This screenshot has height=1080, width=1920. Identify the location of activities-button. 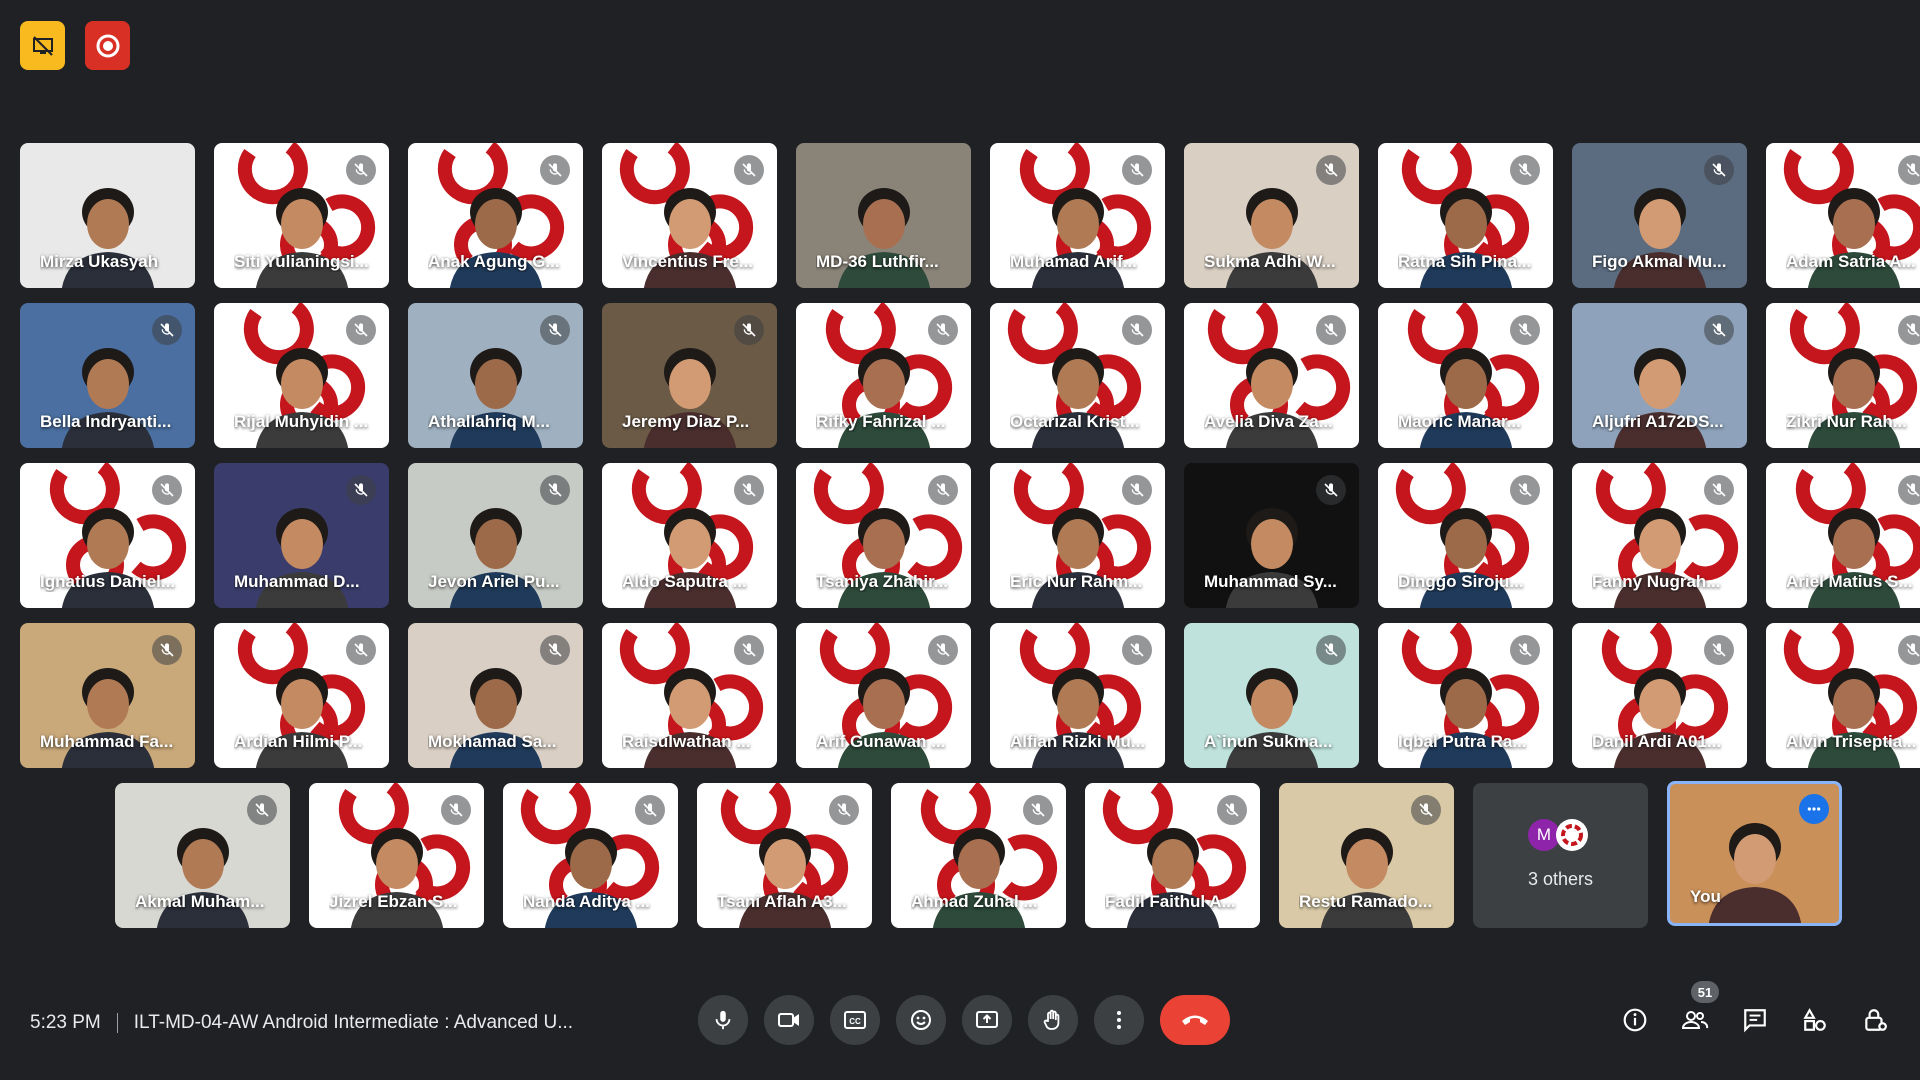
(1815, 1020).